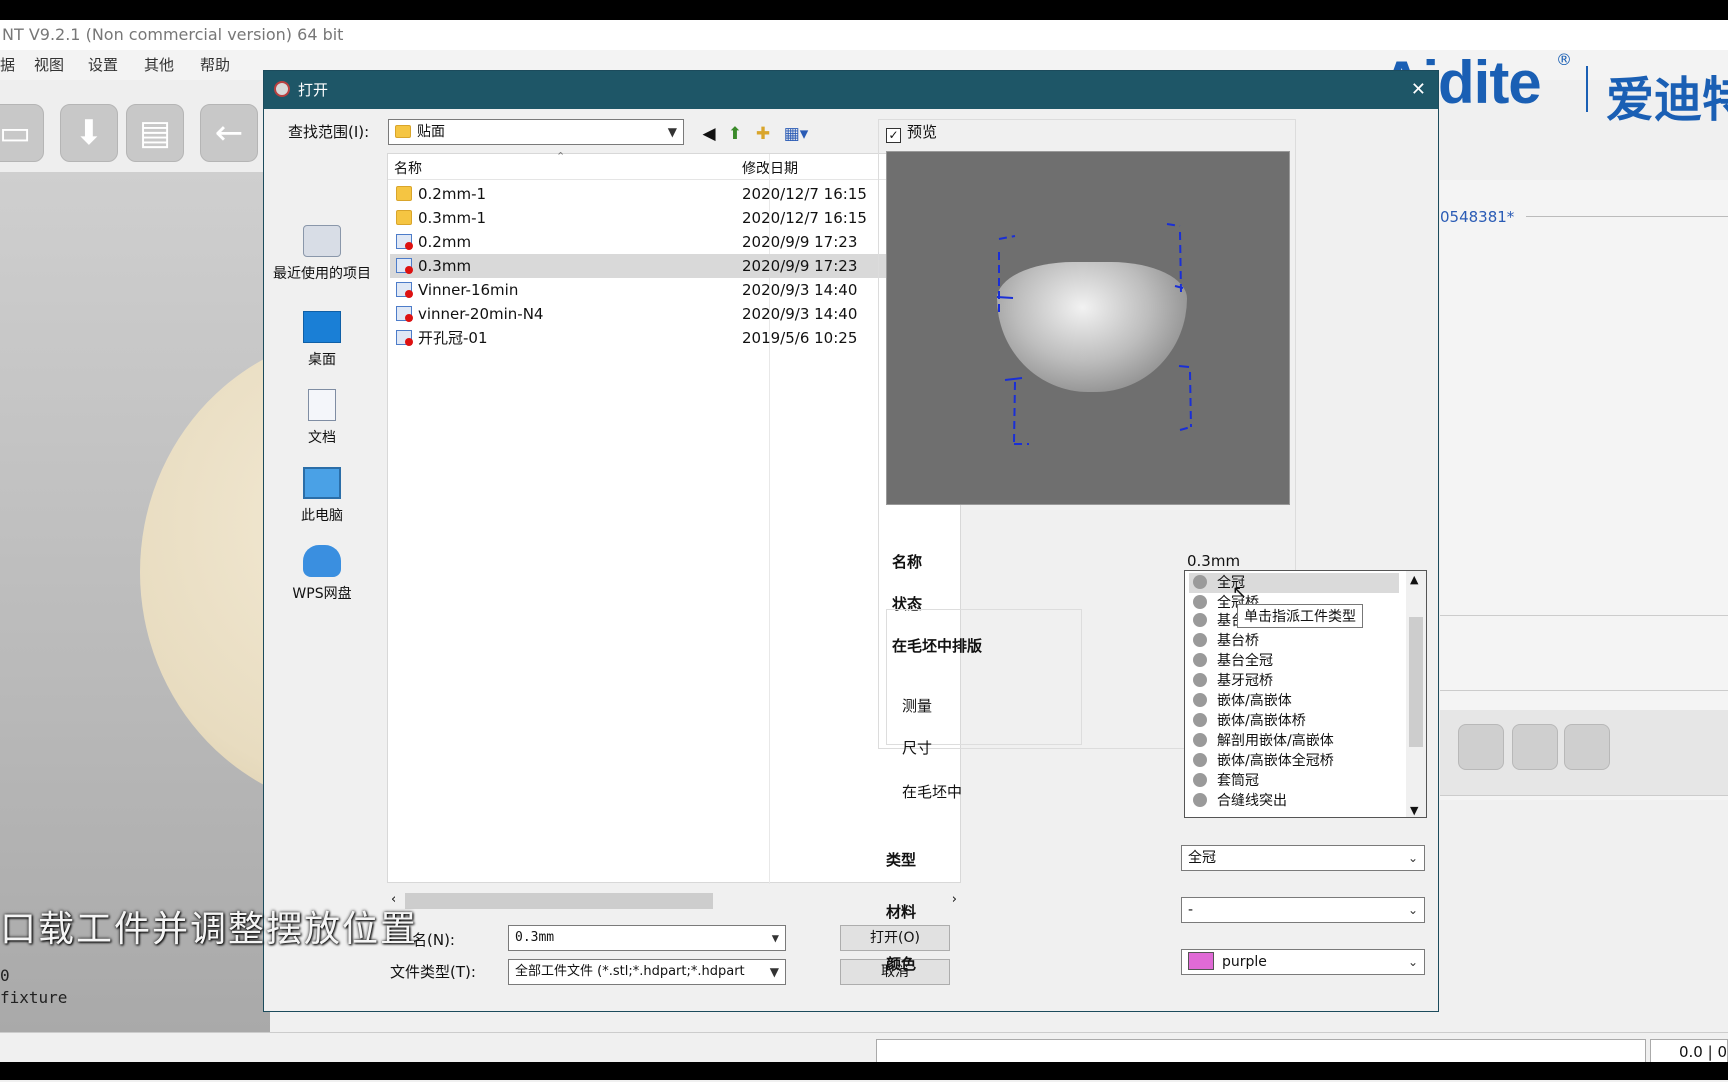 The image size is (1728, 1082). Describe the element at coordinates (5, 975) in the screenshot. I see `fixture-number: 0` at that location.